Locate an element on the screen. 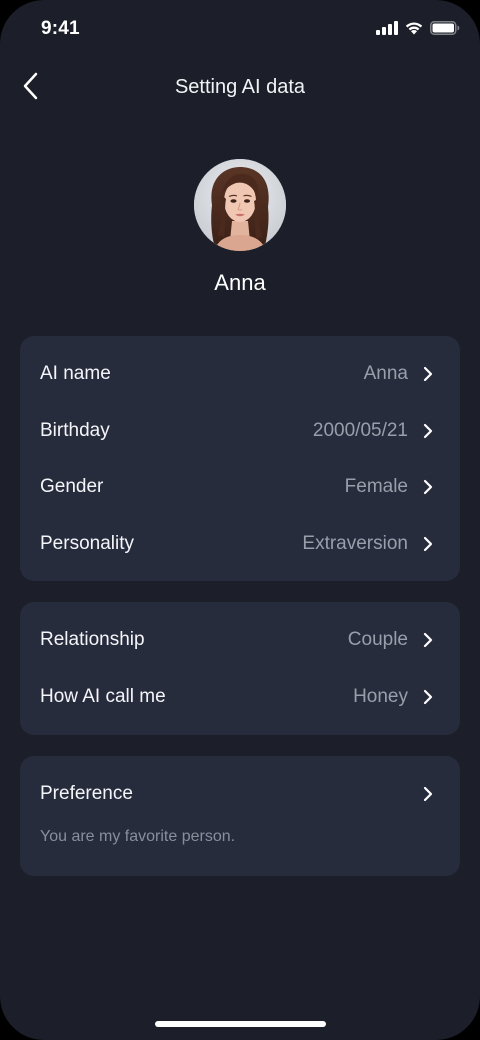 Image resolution: width=480 pixels, height=1040 pixels. status-bar: 9:41 is located at coordinates (240, 30).